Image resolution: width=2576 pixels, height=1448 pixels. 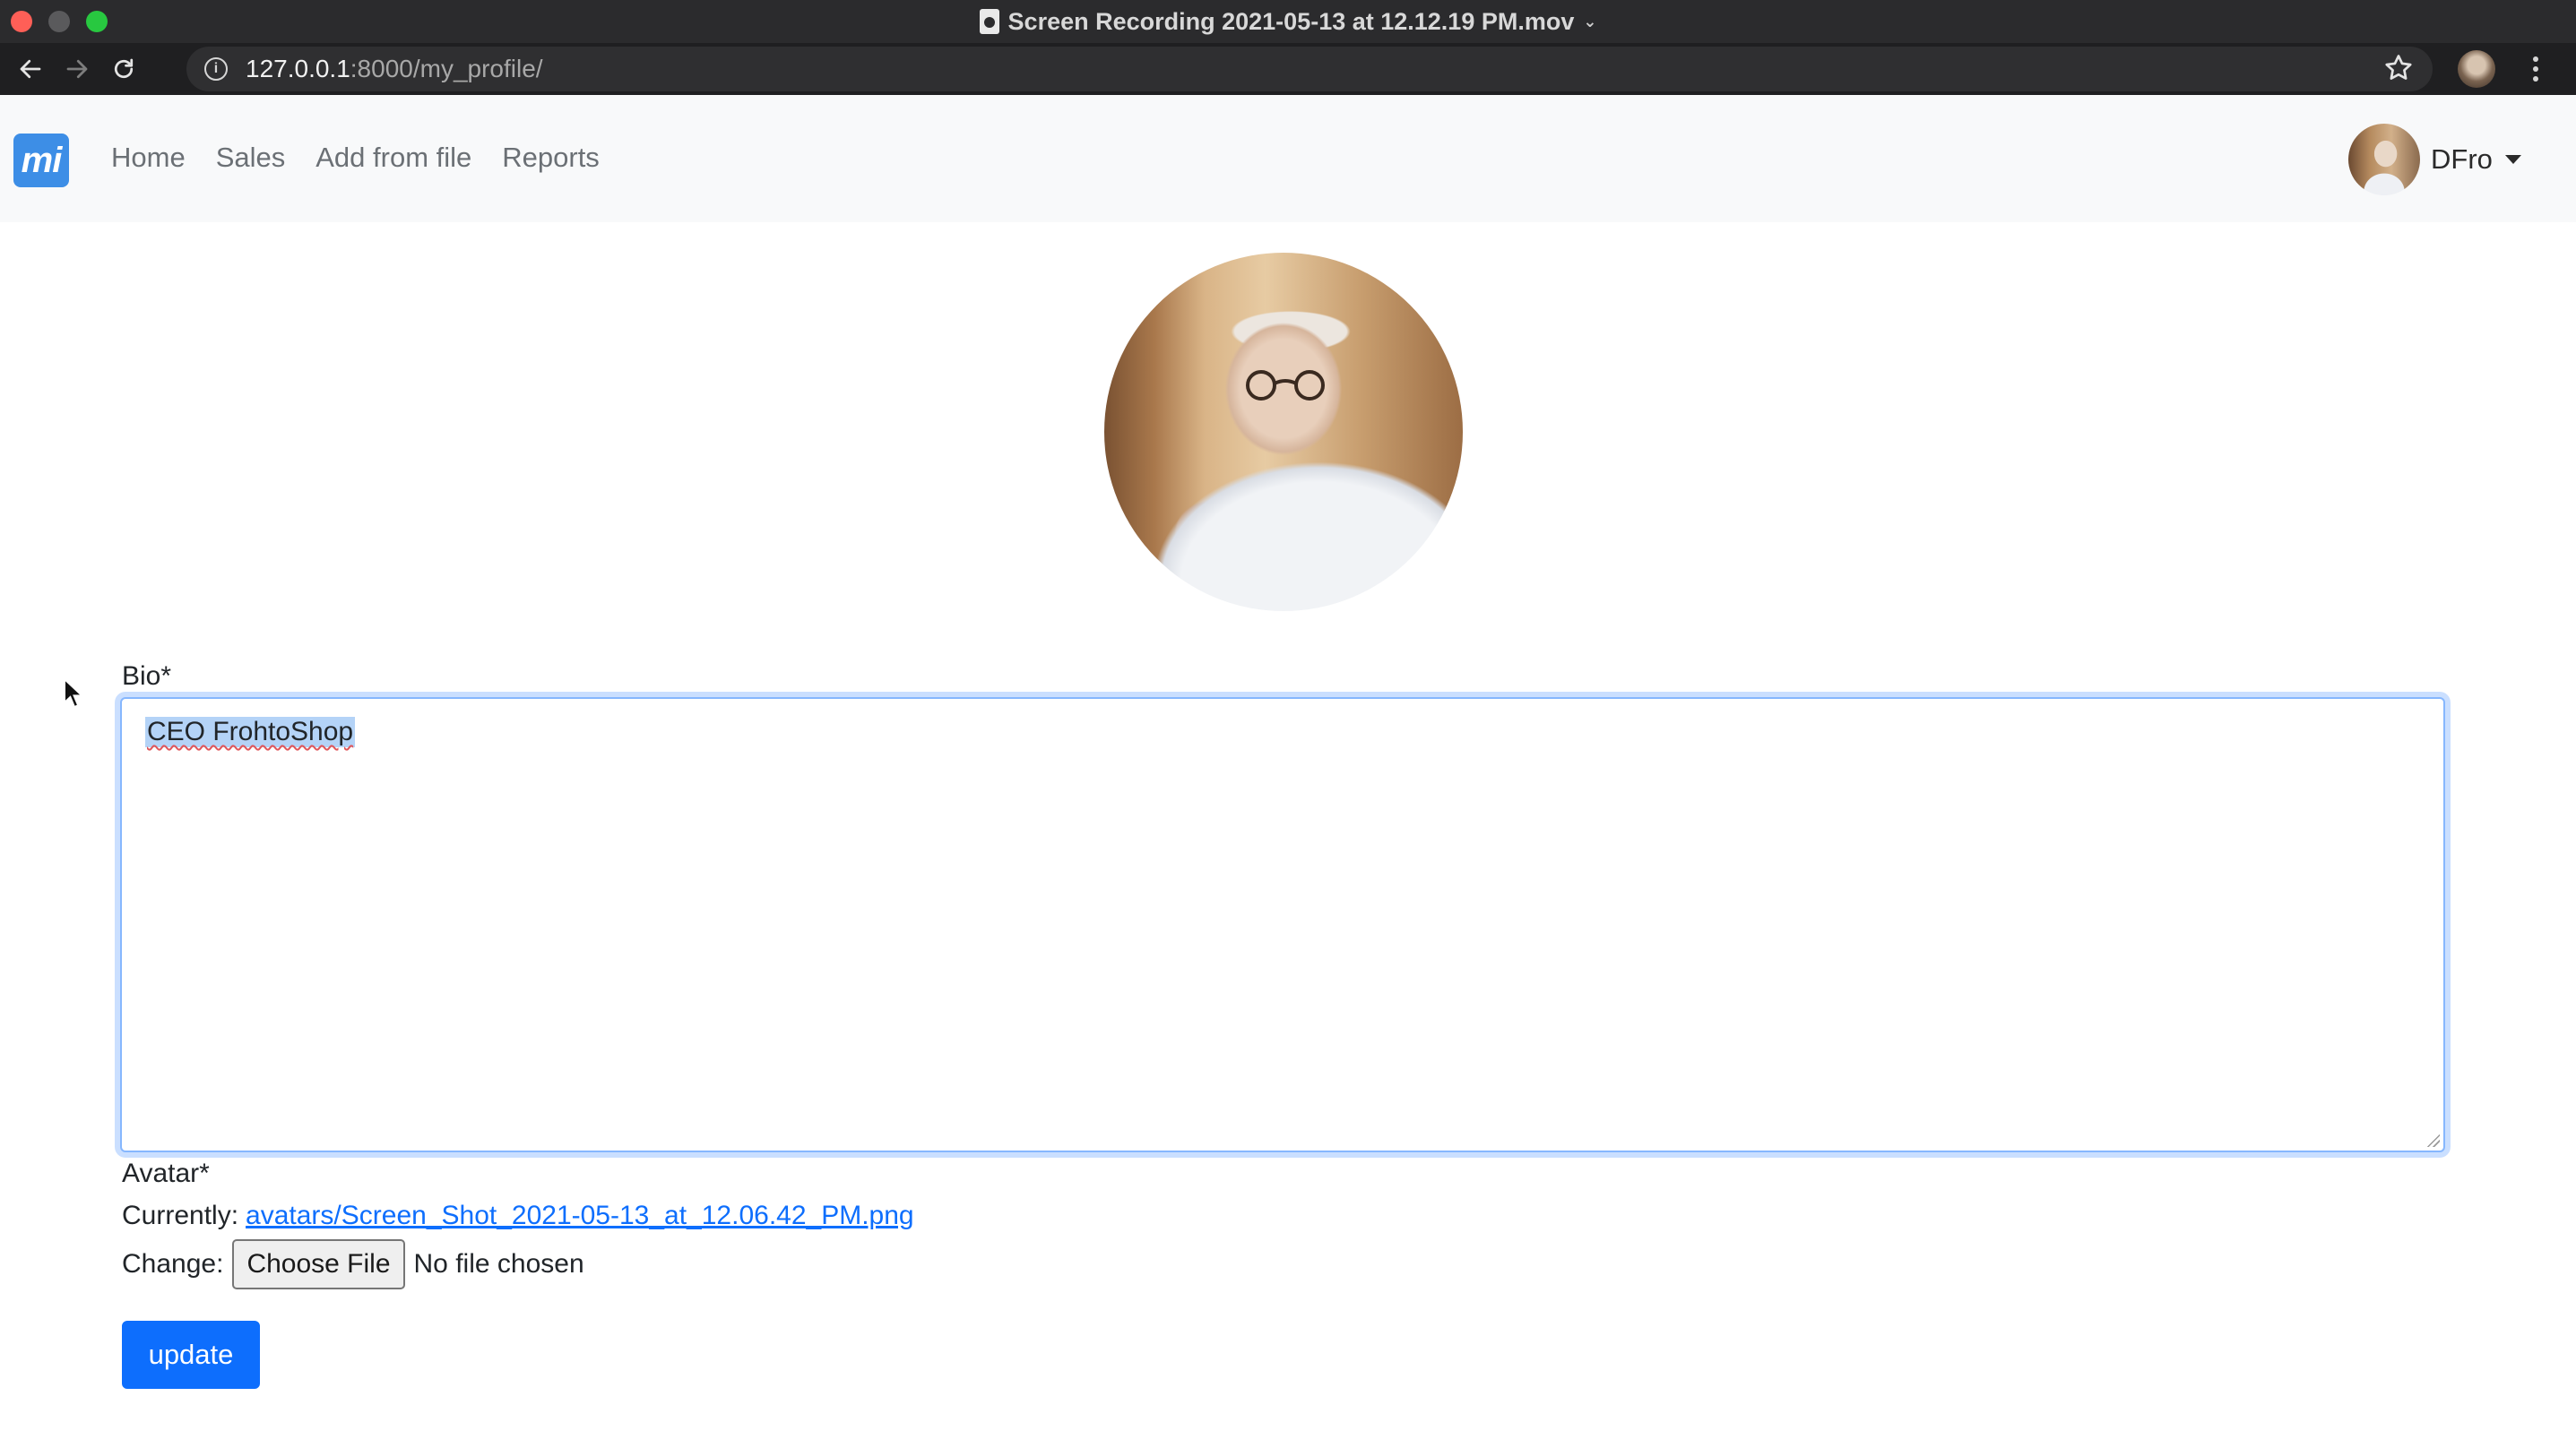 I want to click on choose-file-button: Choose File, so click(x=318, y=1264).